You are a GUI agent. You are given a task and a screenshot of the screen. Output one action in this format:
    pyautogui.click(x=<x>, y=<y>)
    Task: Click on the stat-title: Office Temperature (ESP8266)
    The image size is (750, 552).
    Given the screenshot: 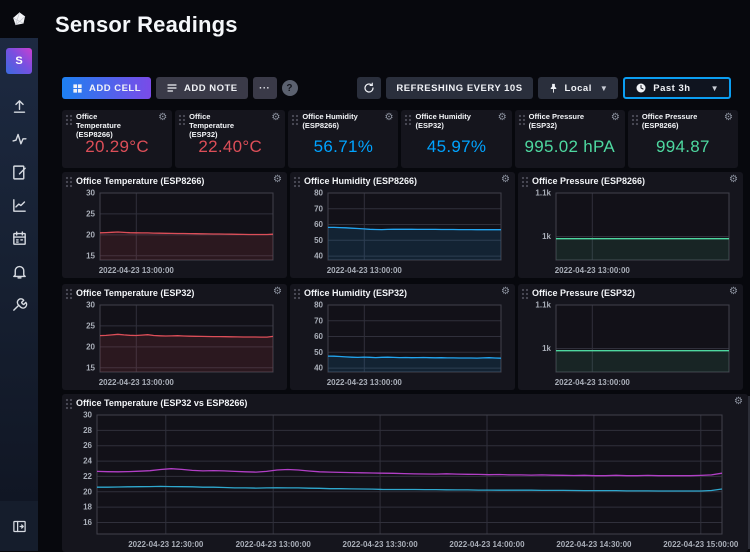 What is the action you would take?
    pyautogui.click(x=98, y=125)
    